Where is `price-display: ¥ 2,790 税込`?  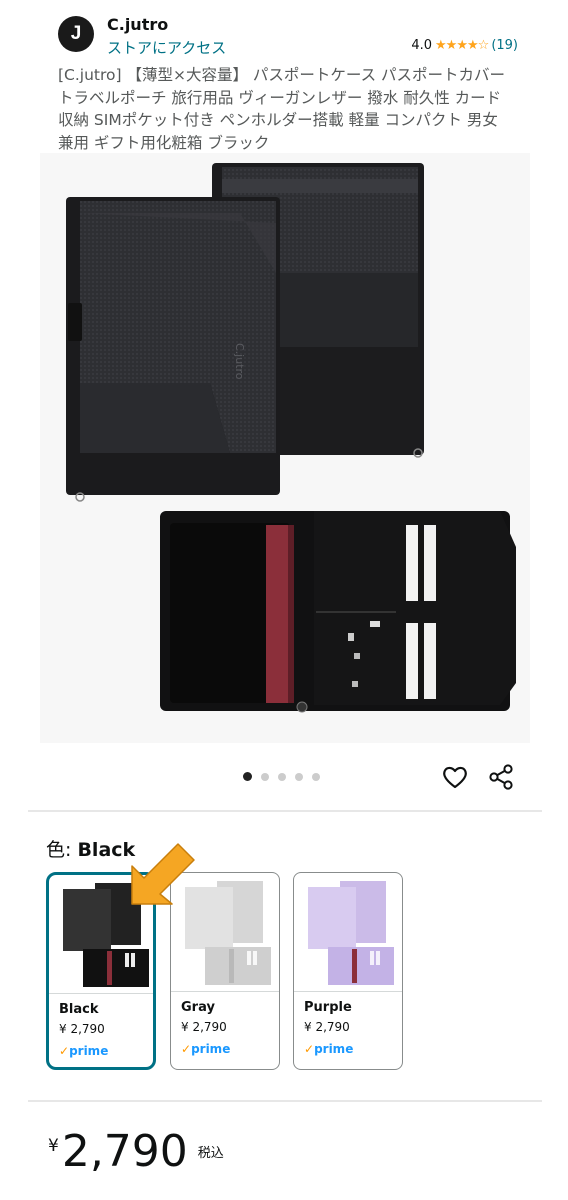
price-display: ¥ 2,790 税込 is located at coordinates (136, 1152).